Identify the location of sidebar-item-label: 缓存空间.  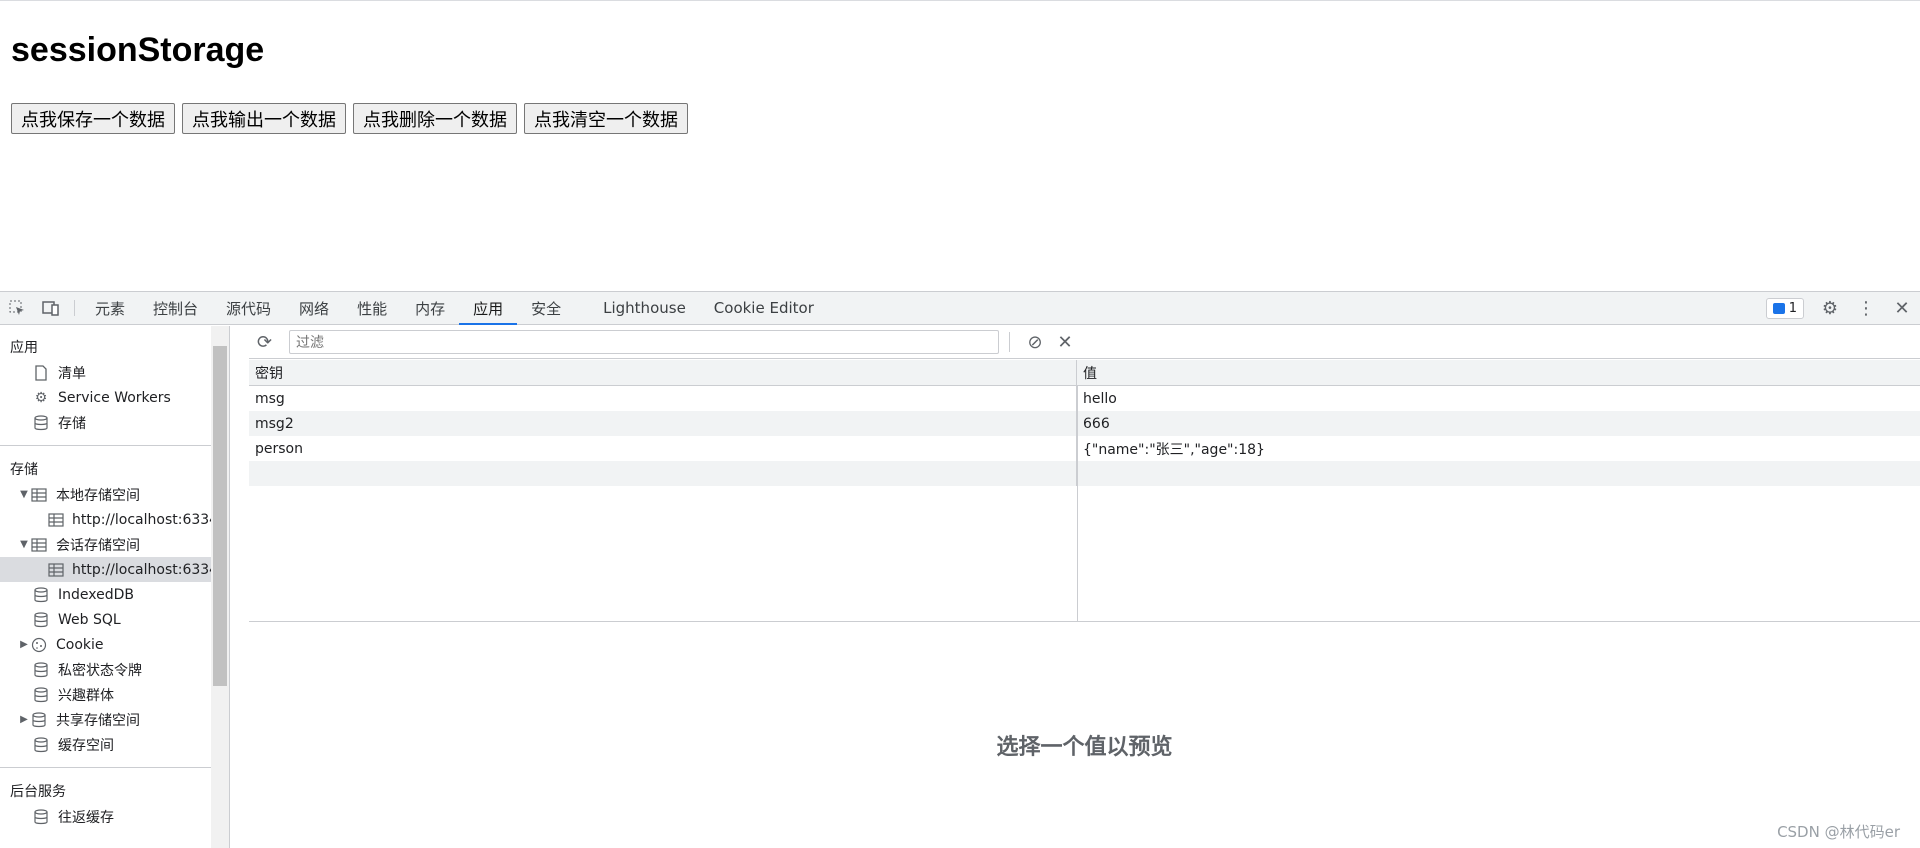
(86, 745).